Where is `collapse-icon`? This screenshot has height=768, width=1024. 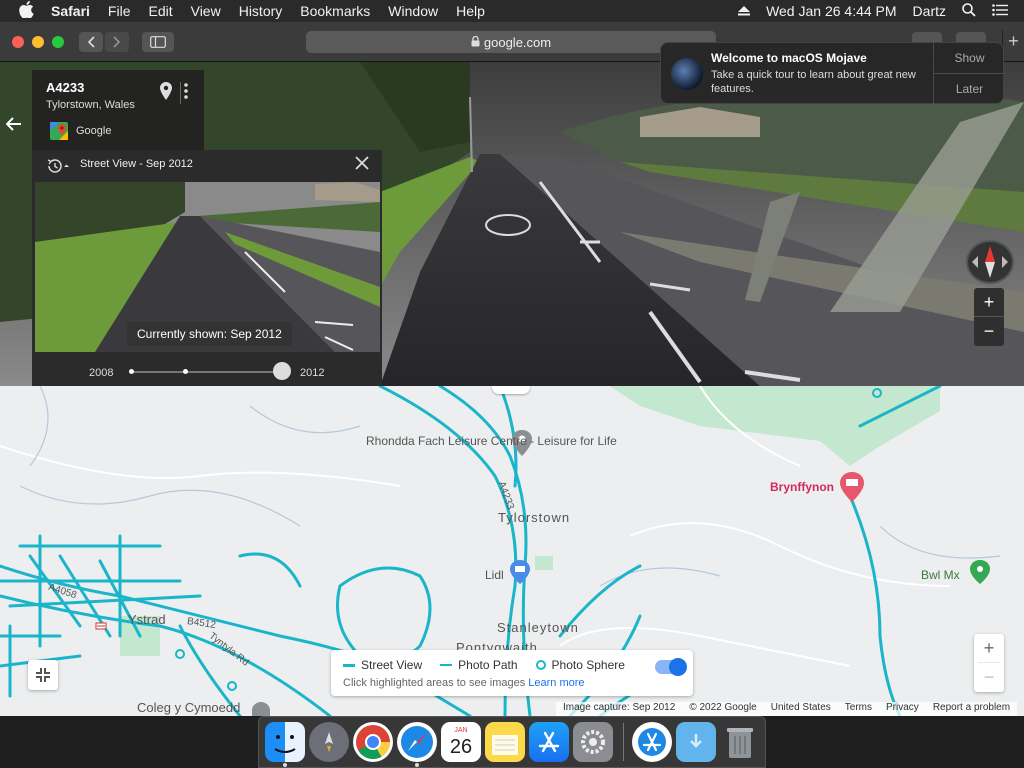
collapse-icon is located at coordinates (43, 675).